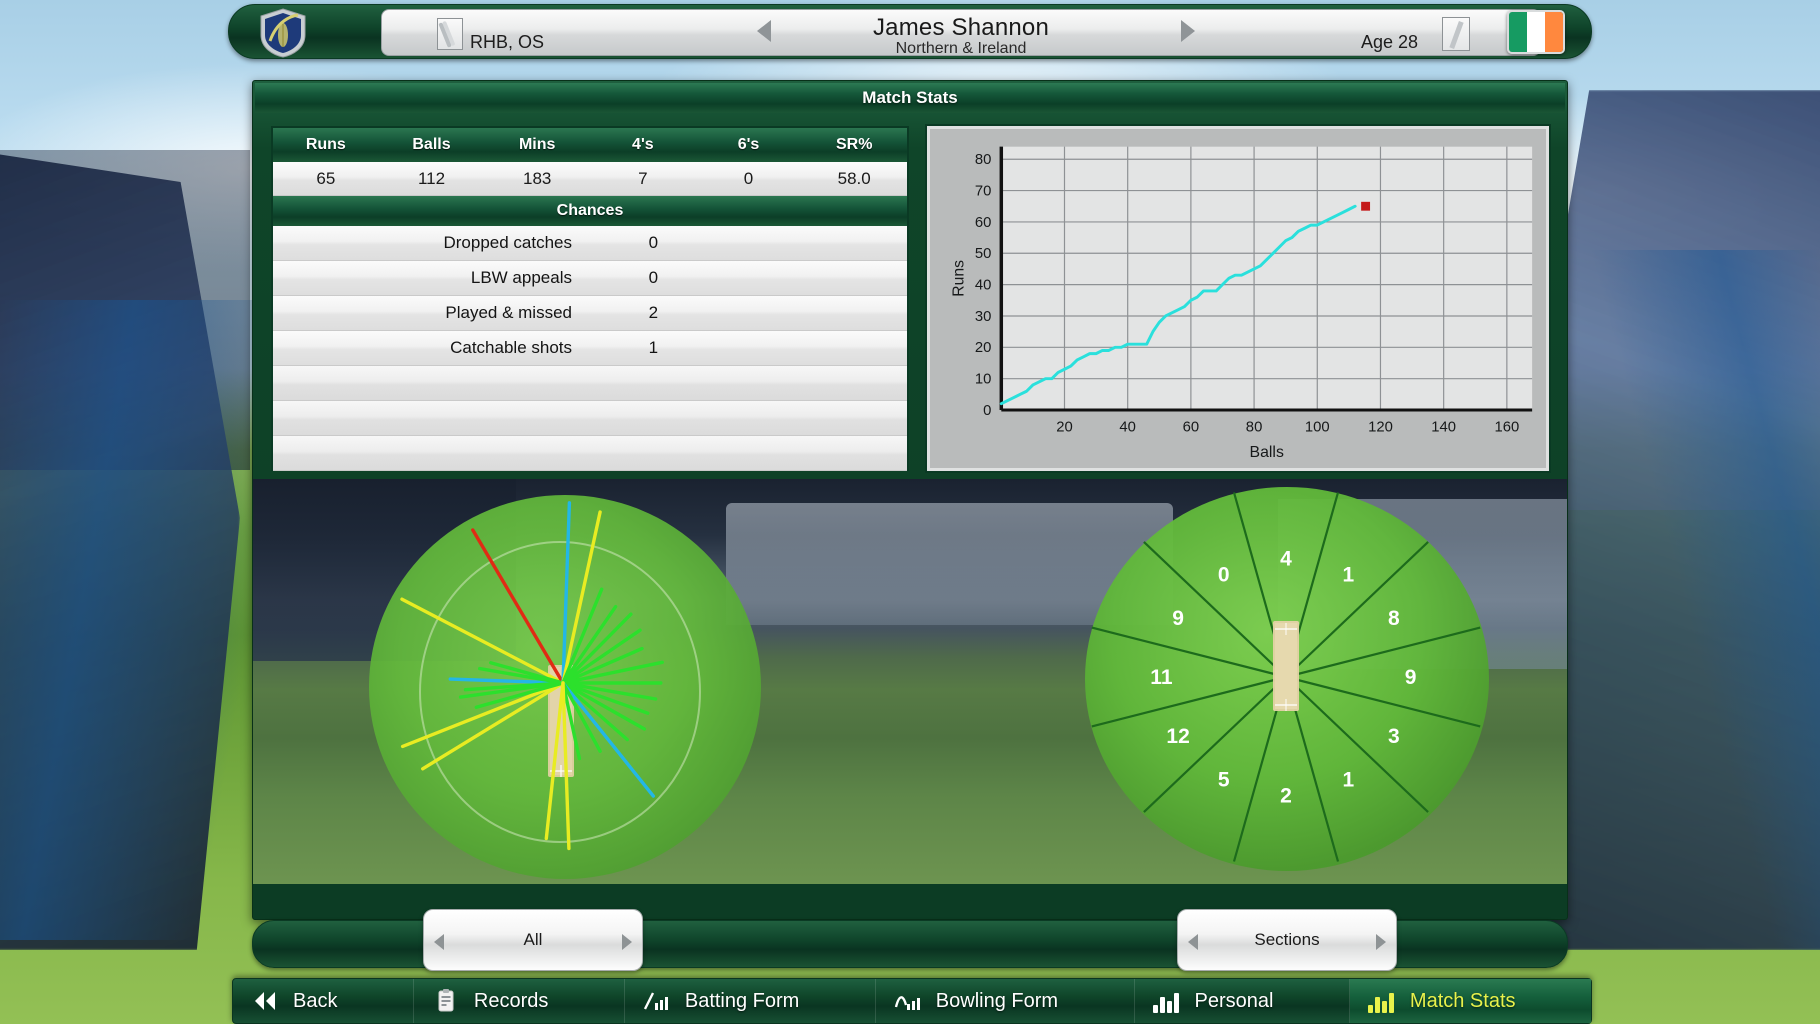 The image size is (1820, 1024). Describe the element at coordinates (590, 145) in the screenshot. I see `table-header-row: Runs Balls Mins 4's 6's SR%` at that location.